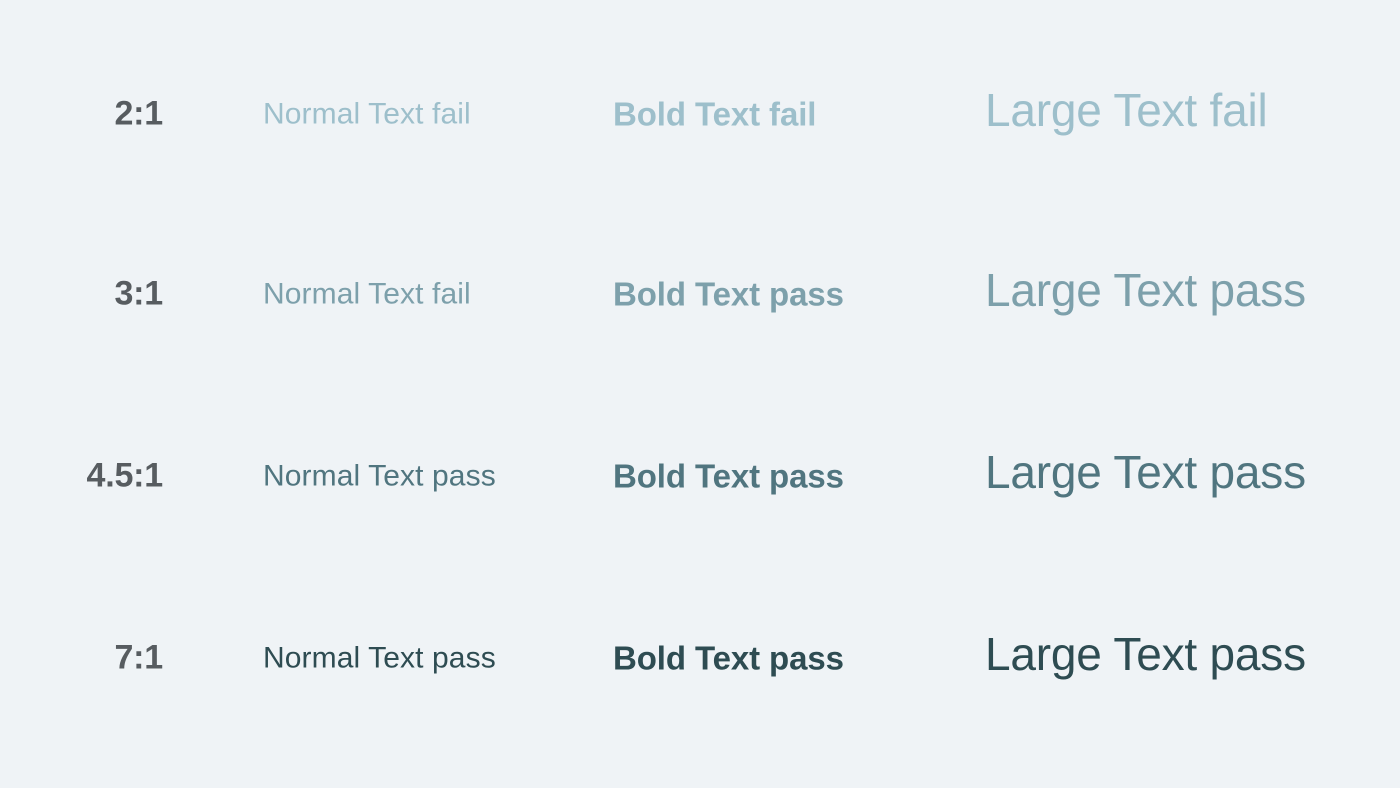 The width and height of the screenshot is (1400, 788). Describe the element at coordinates (1126, 110) in the screenshot. I see `large-text-sample: Large Text fail` at that location.